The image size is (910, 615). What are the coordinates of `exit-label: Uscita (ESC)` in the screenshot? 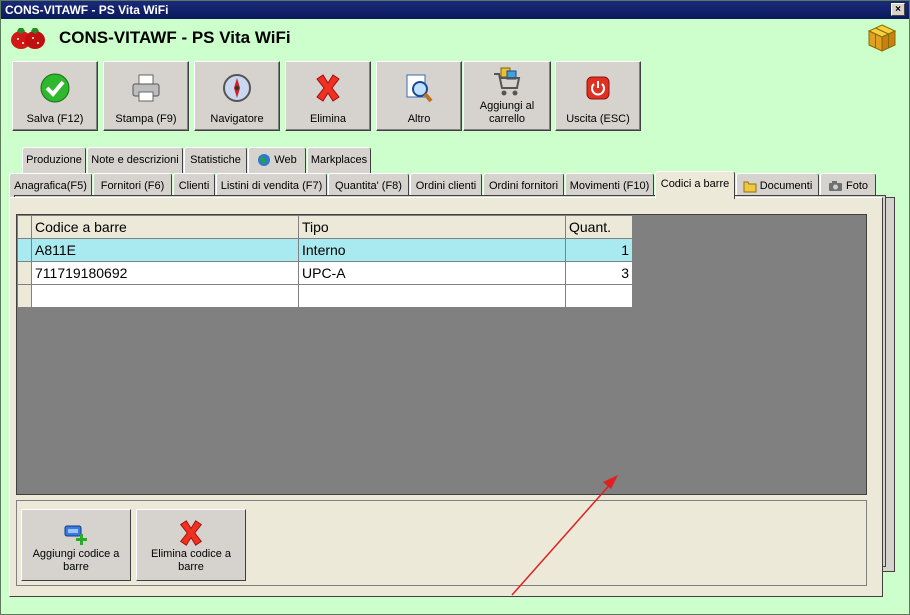 It's located at (598, 119).